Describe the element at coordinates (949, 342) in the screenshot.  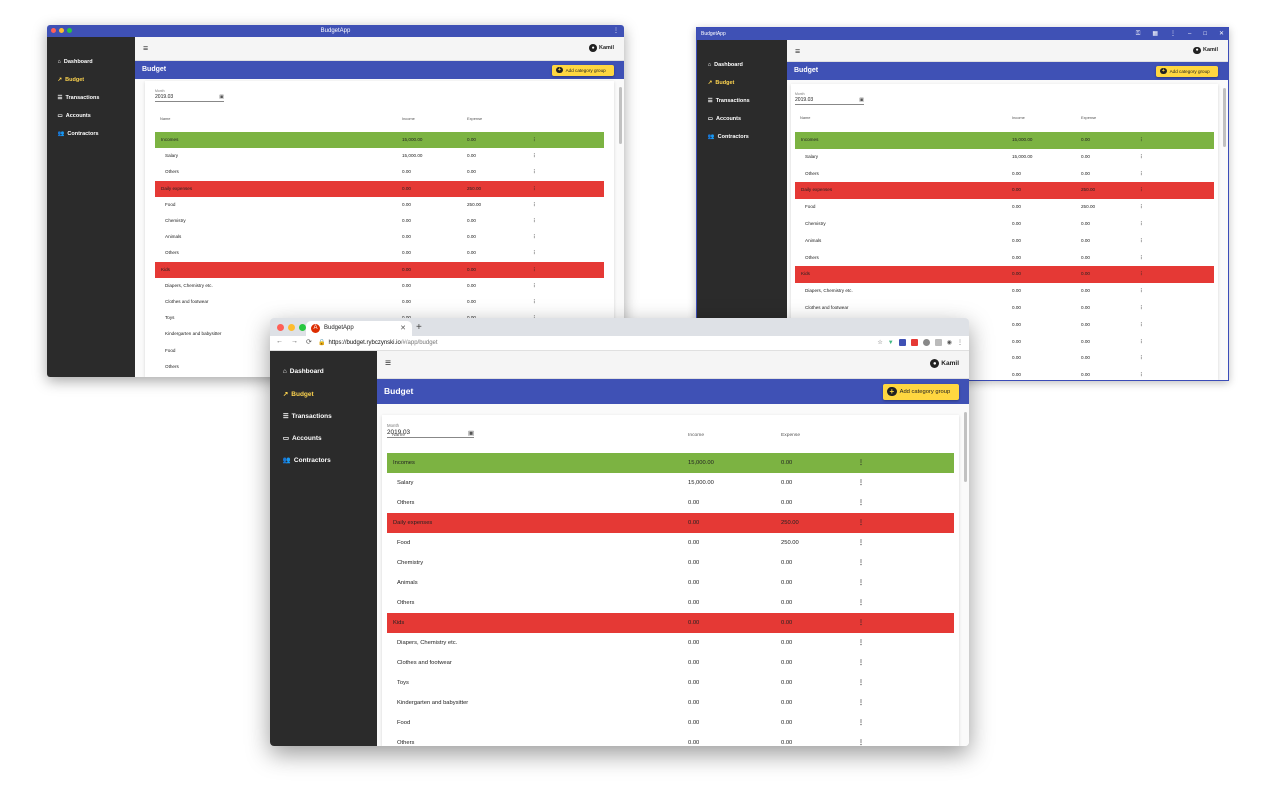
I see `account-circle-icon: ◉` at that location.